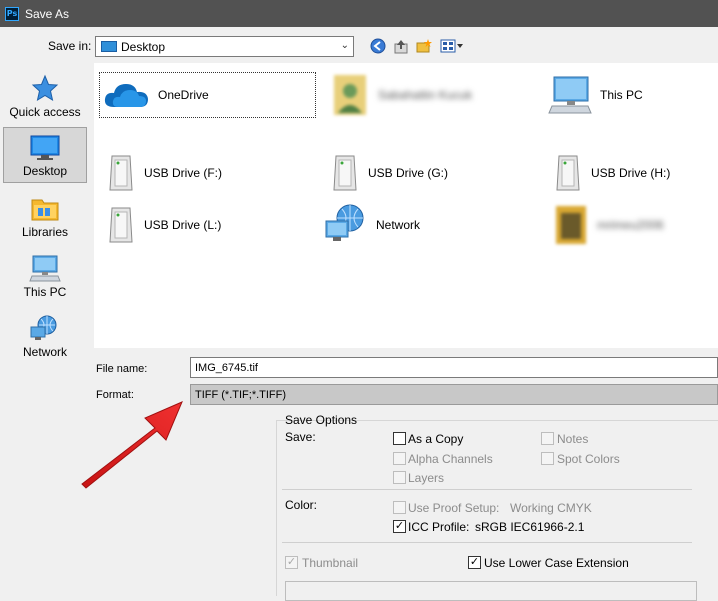  I want to click on layers-label: Layers, so click(426, 478).